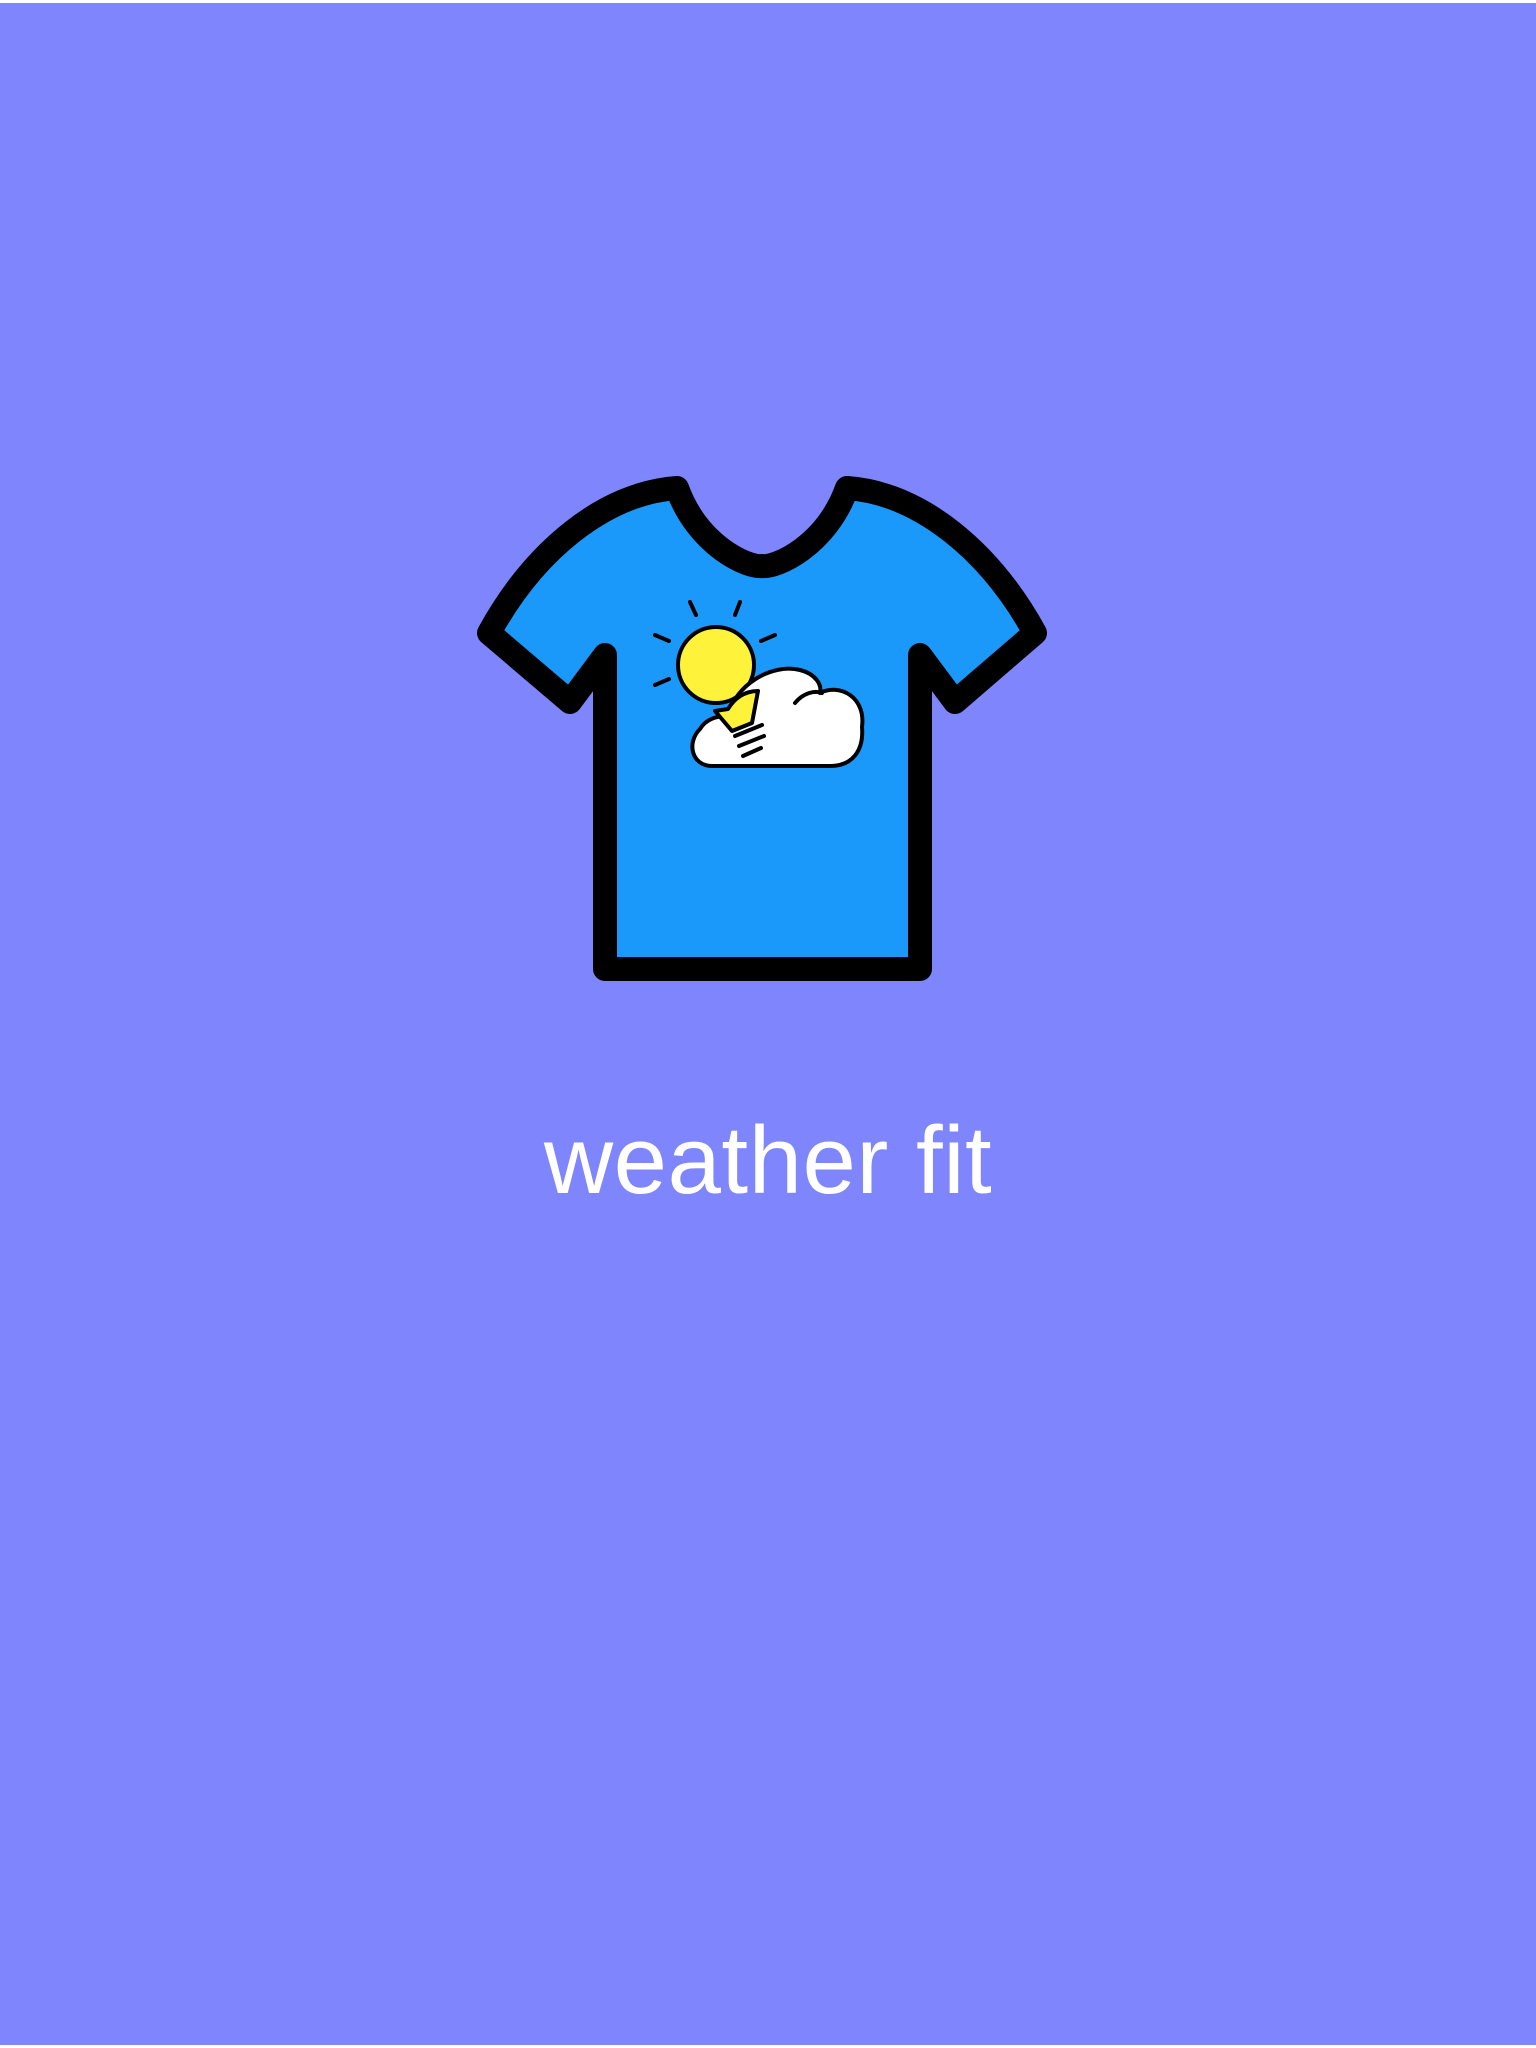 Image resolution: width=1536 pixels, height=2048 pixels. I want to click on tshirt-weather-icon, so click(762, 728).